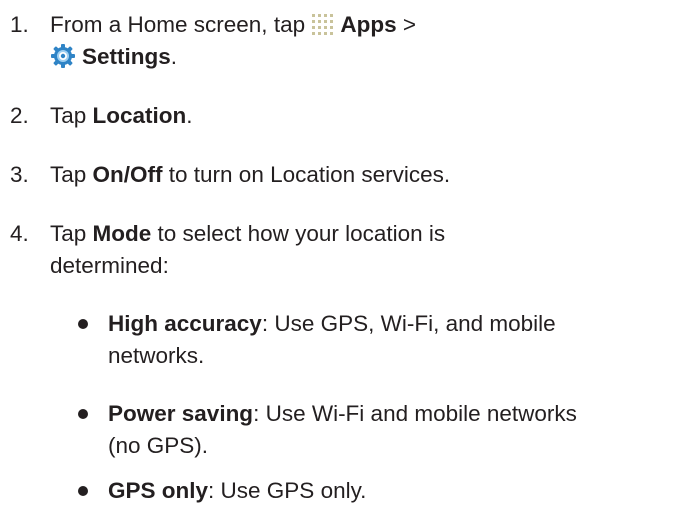  I want to click on apps-label: Apps, so click(368, 24).